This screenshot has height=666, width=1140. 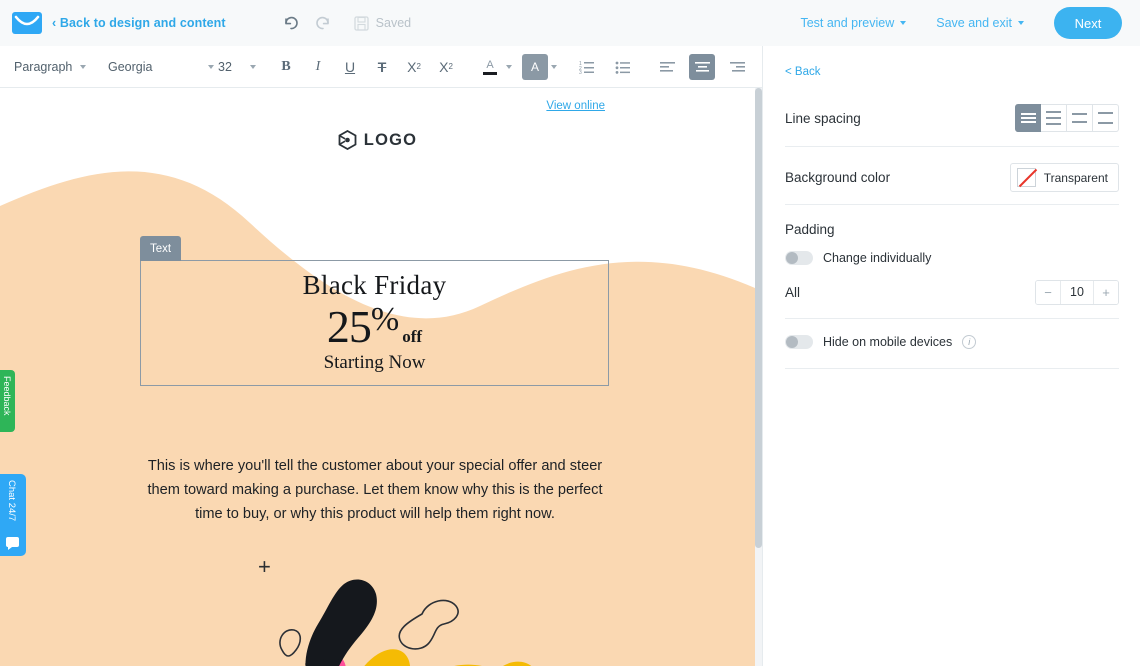 I want to click on chat-label: Chat 24/7, so click(x=11, y=501).